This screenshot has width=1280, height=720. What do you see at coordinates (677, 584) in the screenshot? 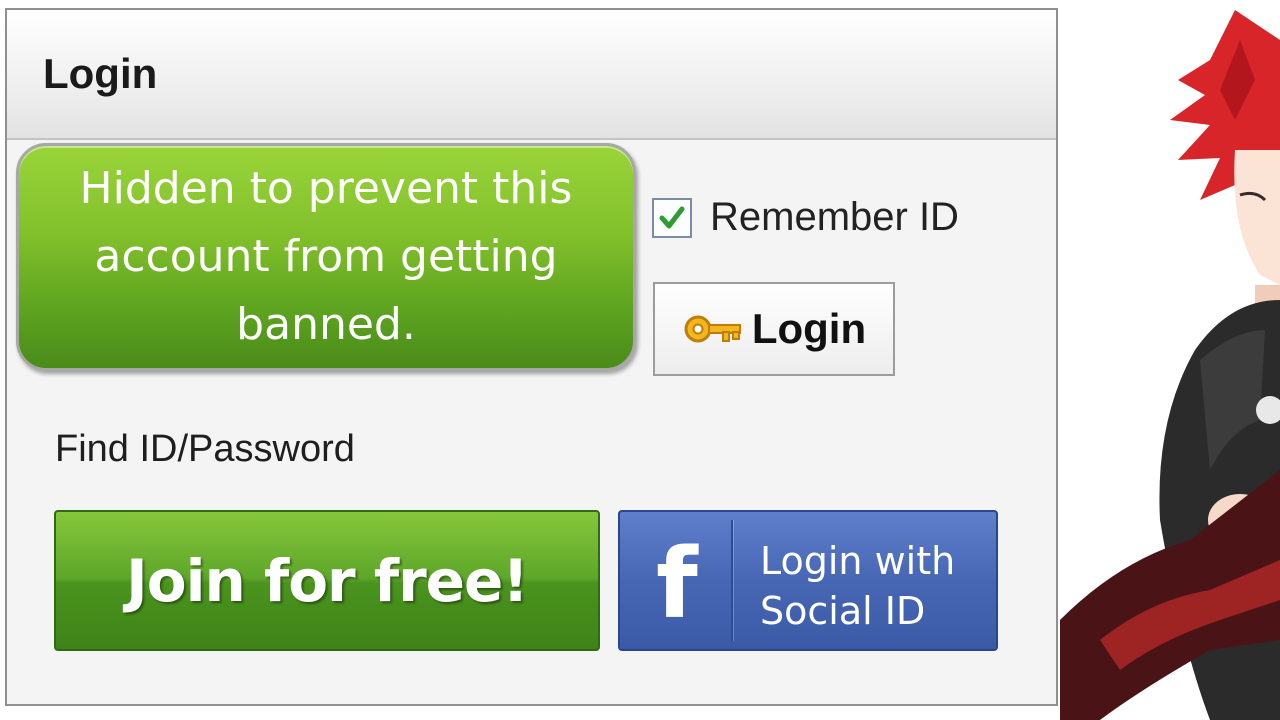
I see `facebook-icon: f` at bounding box center [677, 584].